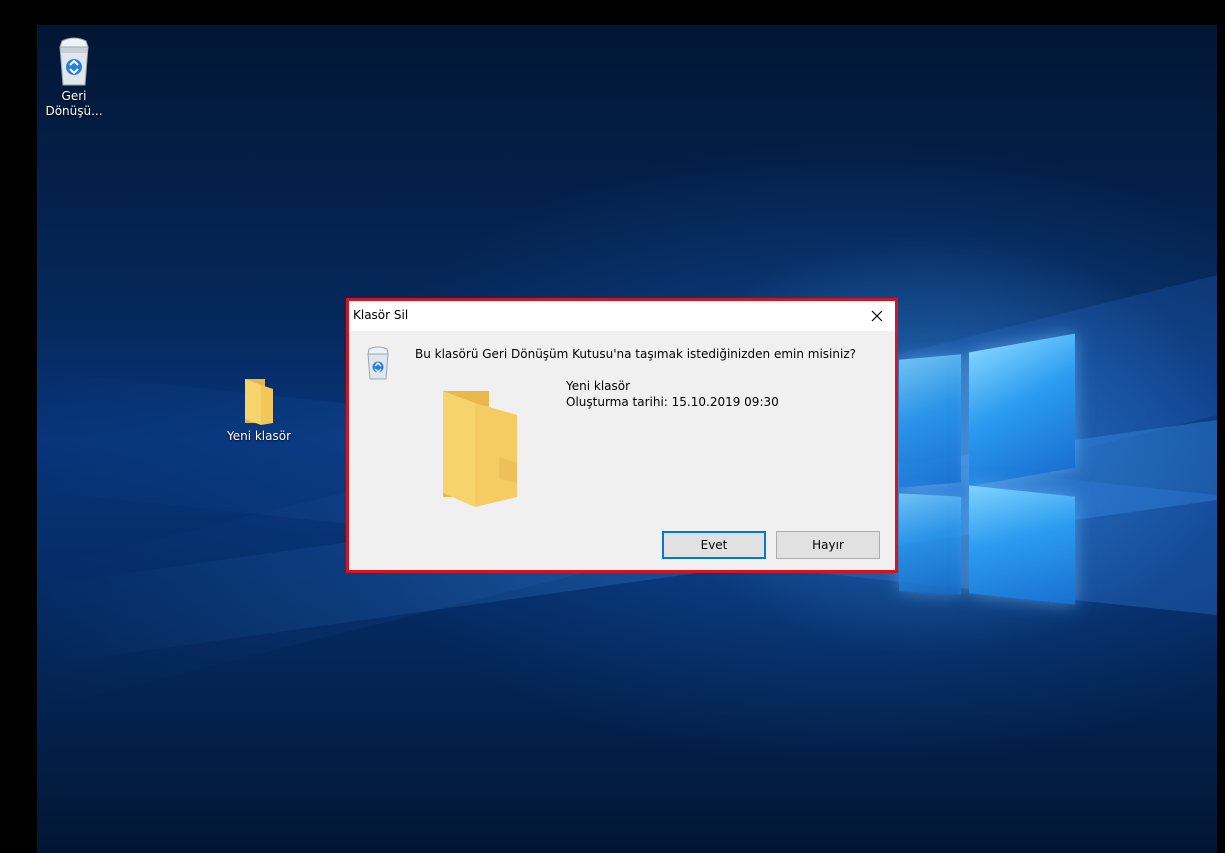 The image size is (1225, 853). I want to click on windows-logo-wallpaper, so click(987, 473).